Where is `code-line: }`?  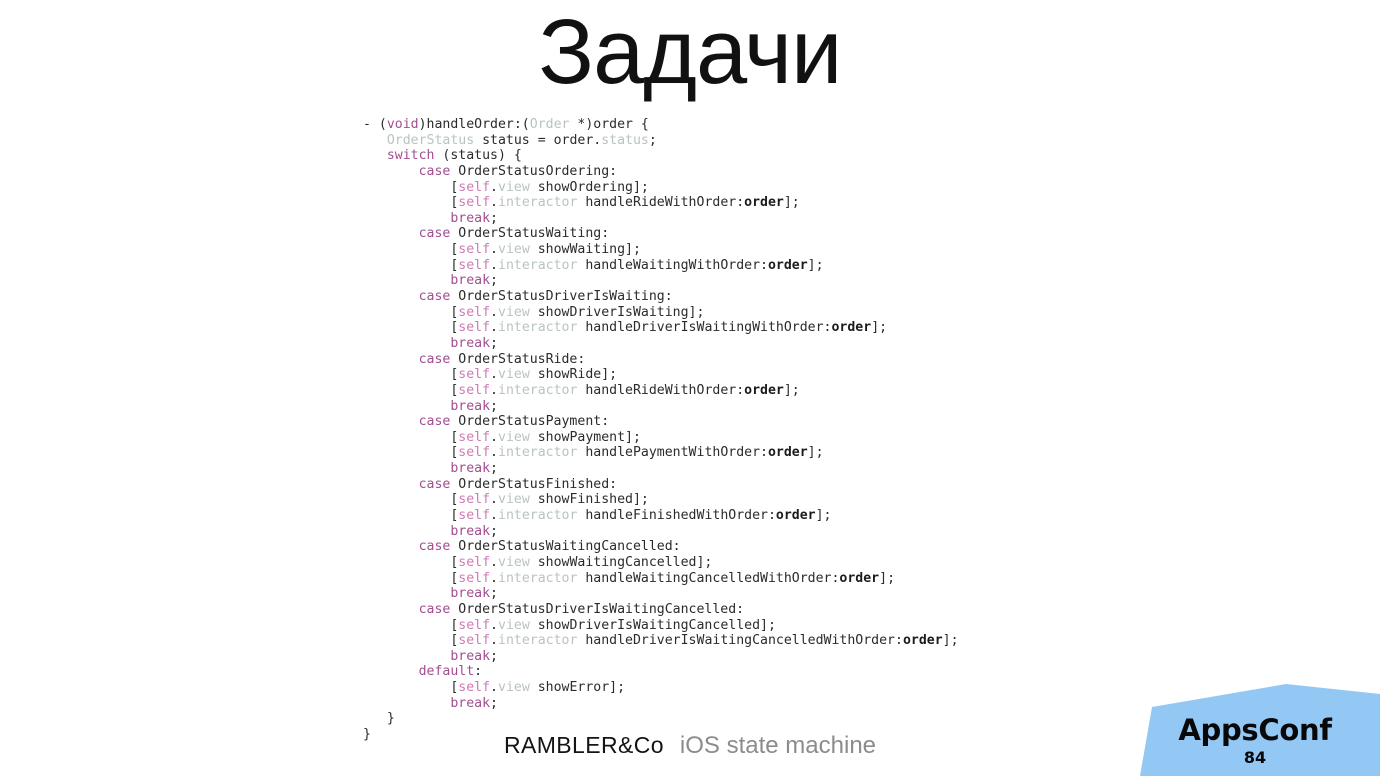 code-line: } is located at coordinates (661, 719).